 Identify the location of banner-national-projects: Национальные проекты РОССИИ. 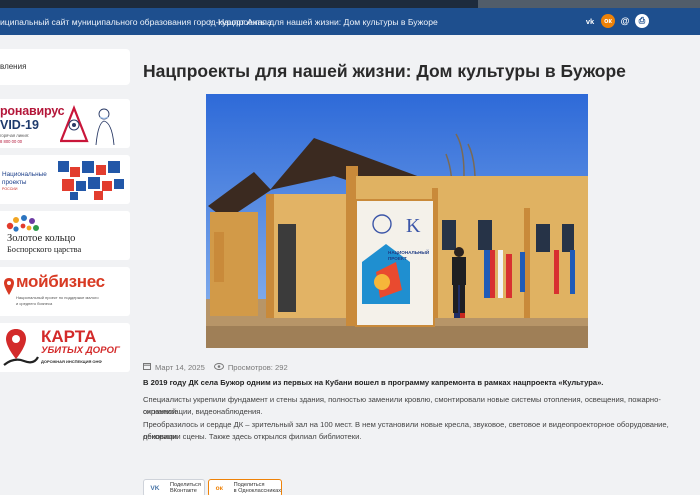
(65, 179).